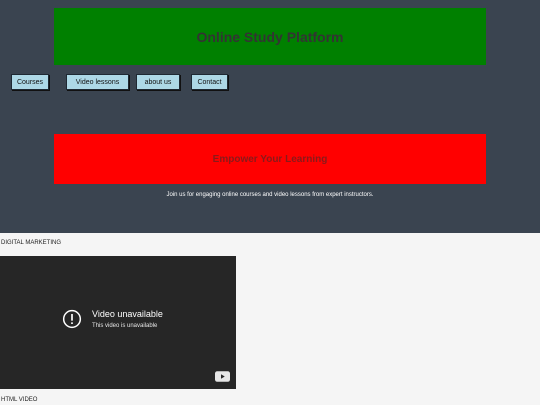 This screenshot has width=540, height=405. What do you see at coordinates (31, 243) in the screenshot?
I see `section-label-digital-marketing: DIGITAL MARKETING` at bounding box center [31, 243].